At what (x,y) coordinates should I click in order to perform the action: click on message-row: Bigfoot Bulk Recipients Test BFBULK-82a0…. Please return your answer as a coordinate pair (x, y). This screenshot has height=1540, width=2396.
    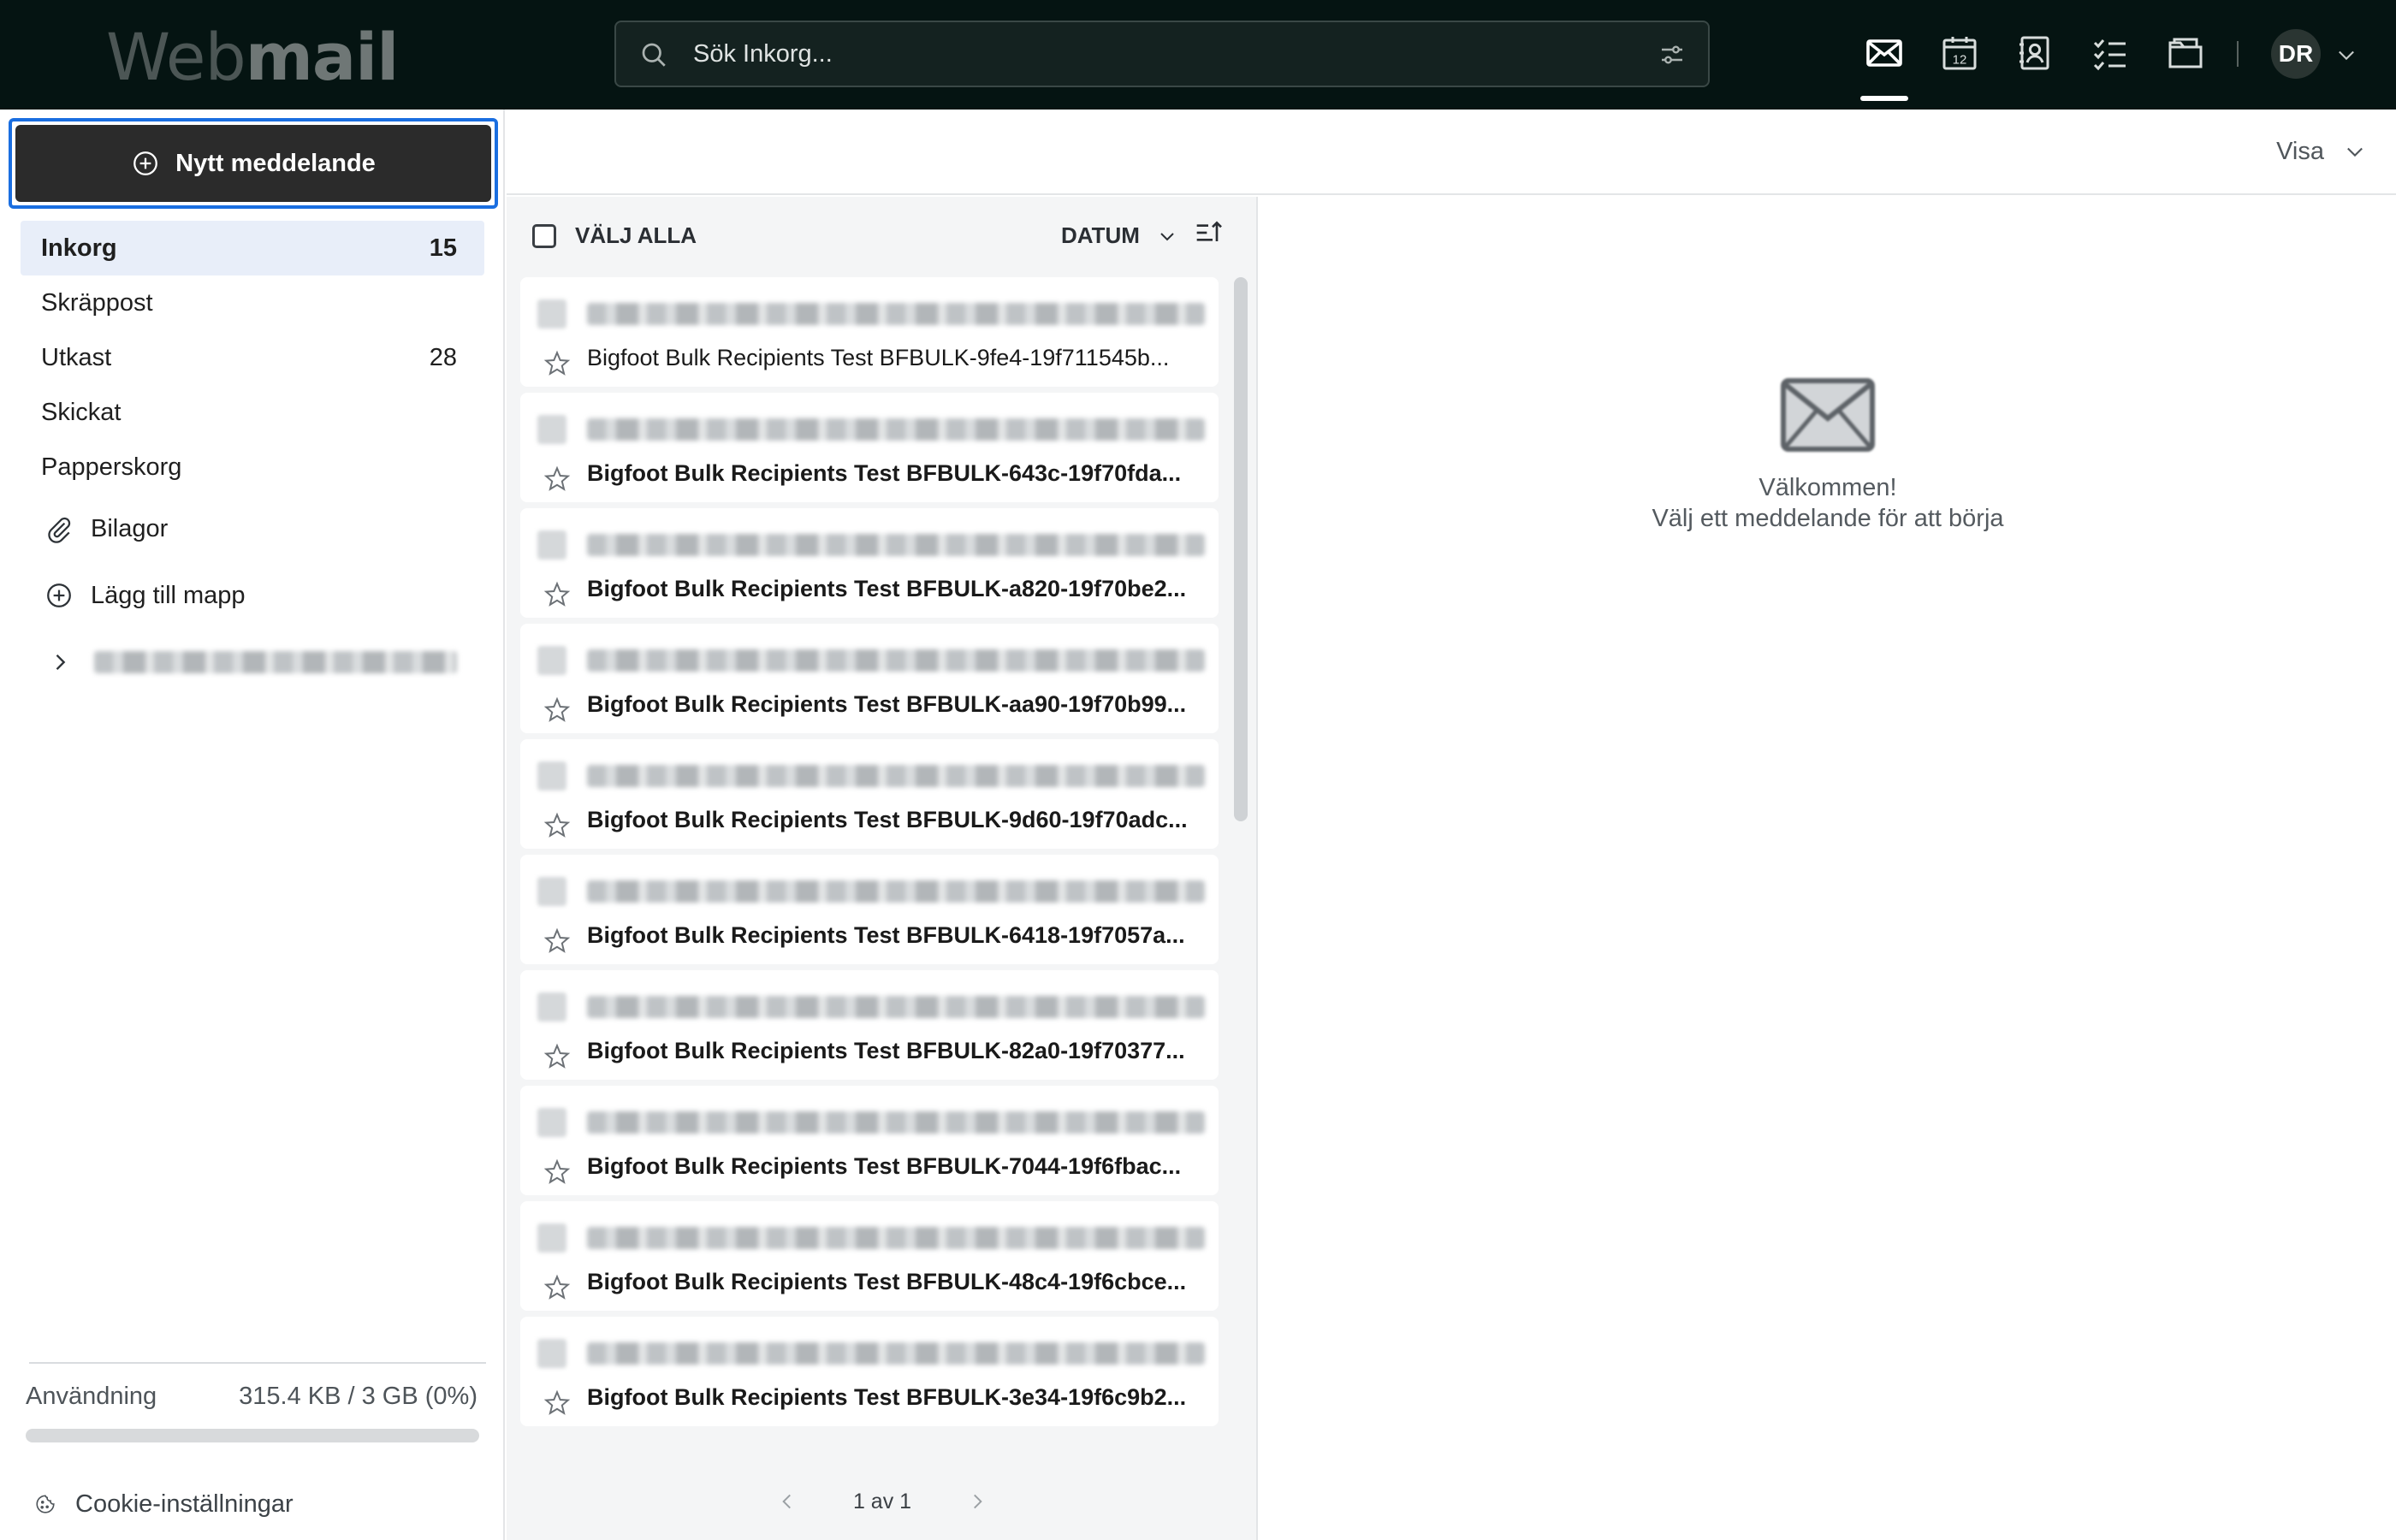
    Looking at the image, I should click on (869, 1025).